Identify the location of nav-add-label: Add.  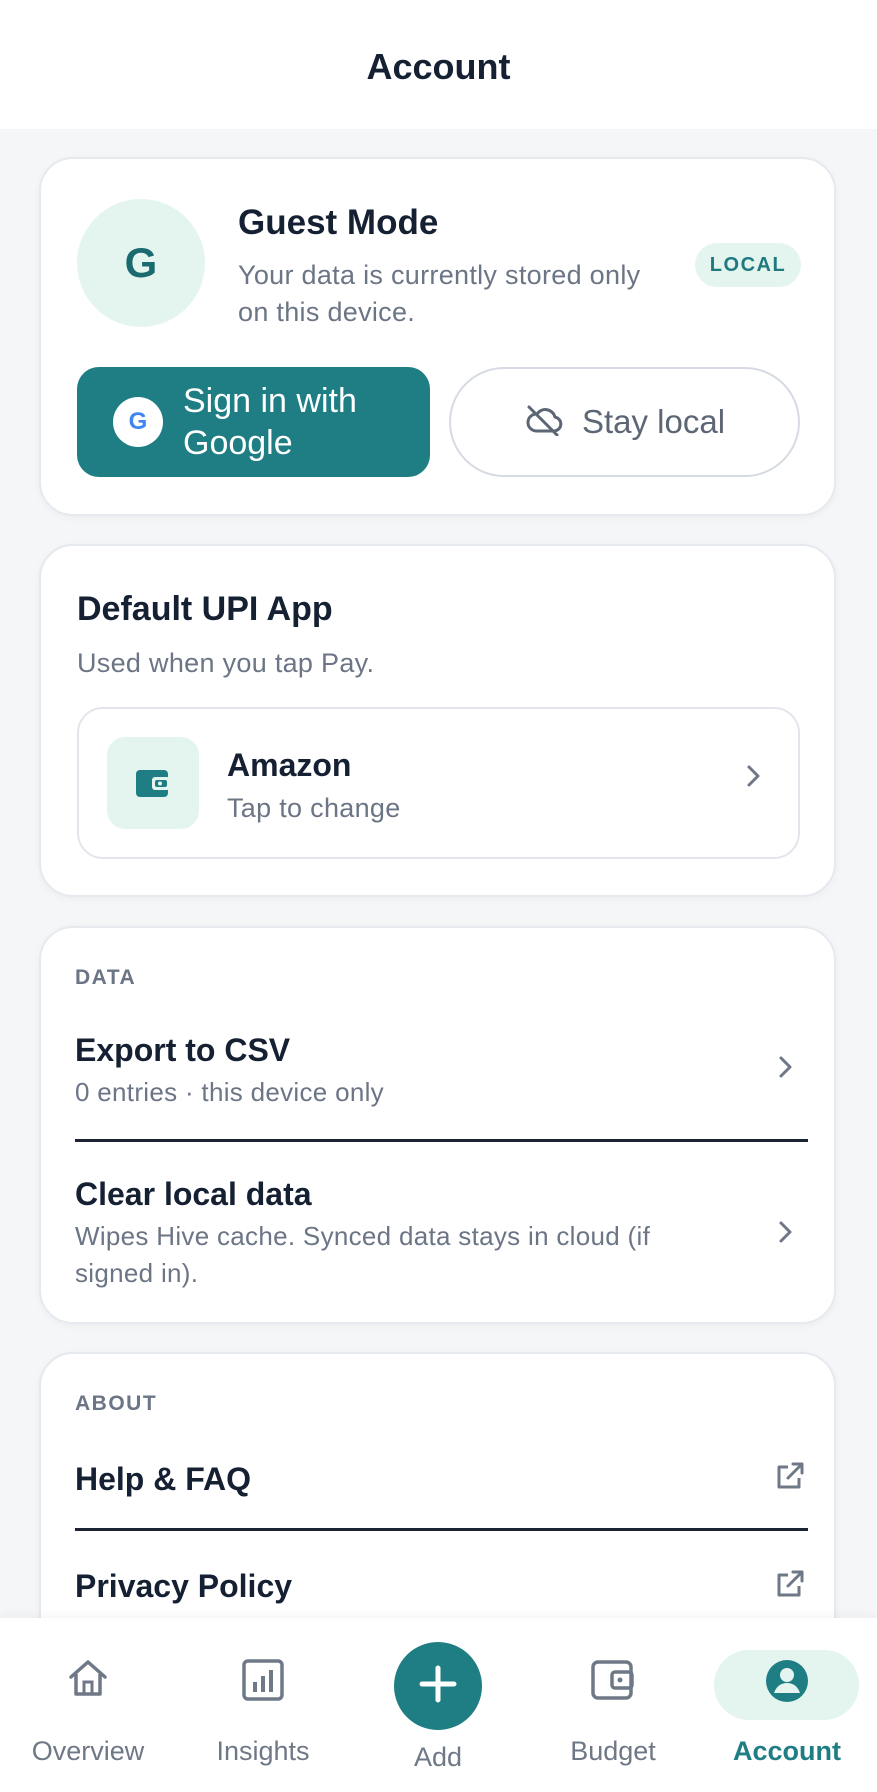
(438, 1757).